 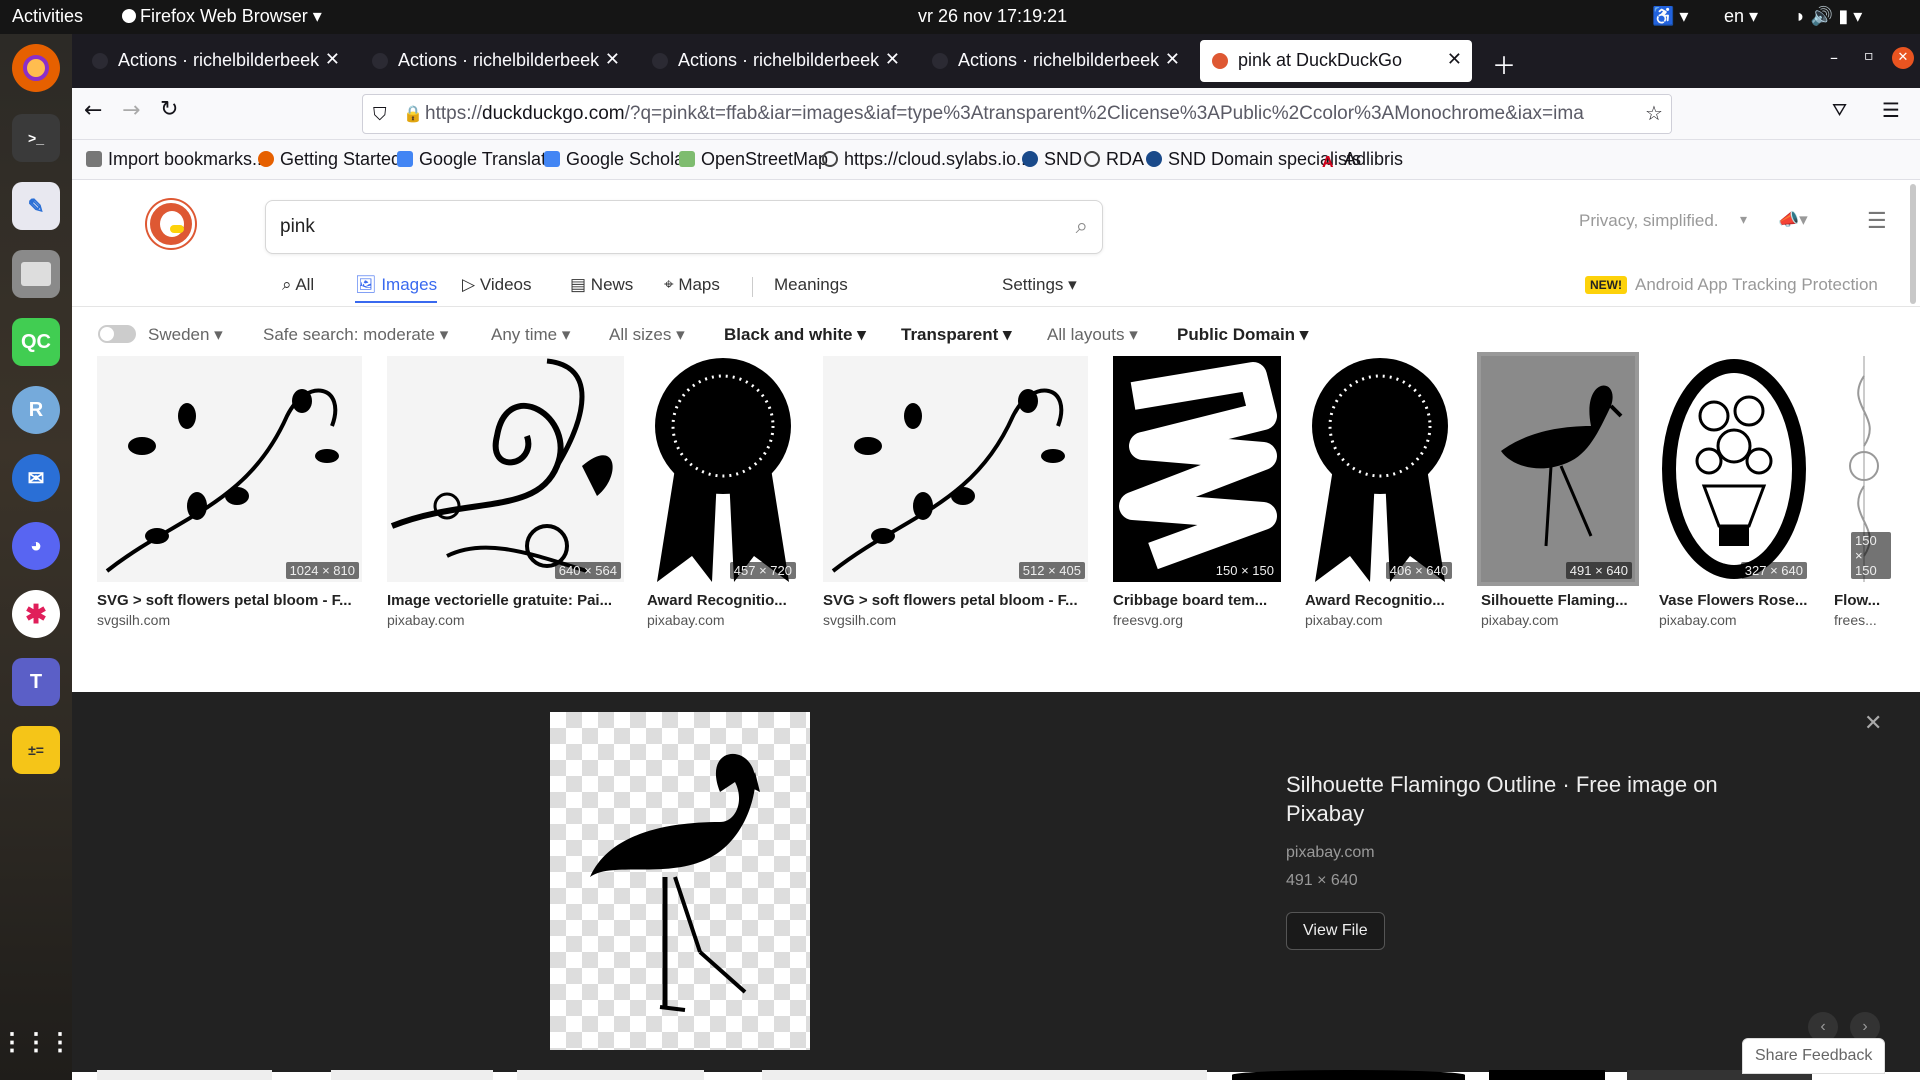 I want to click on bookmark-getting-started: Getting Started, so click(x=329, y=159).